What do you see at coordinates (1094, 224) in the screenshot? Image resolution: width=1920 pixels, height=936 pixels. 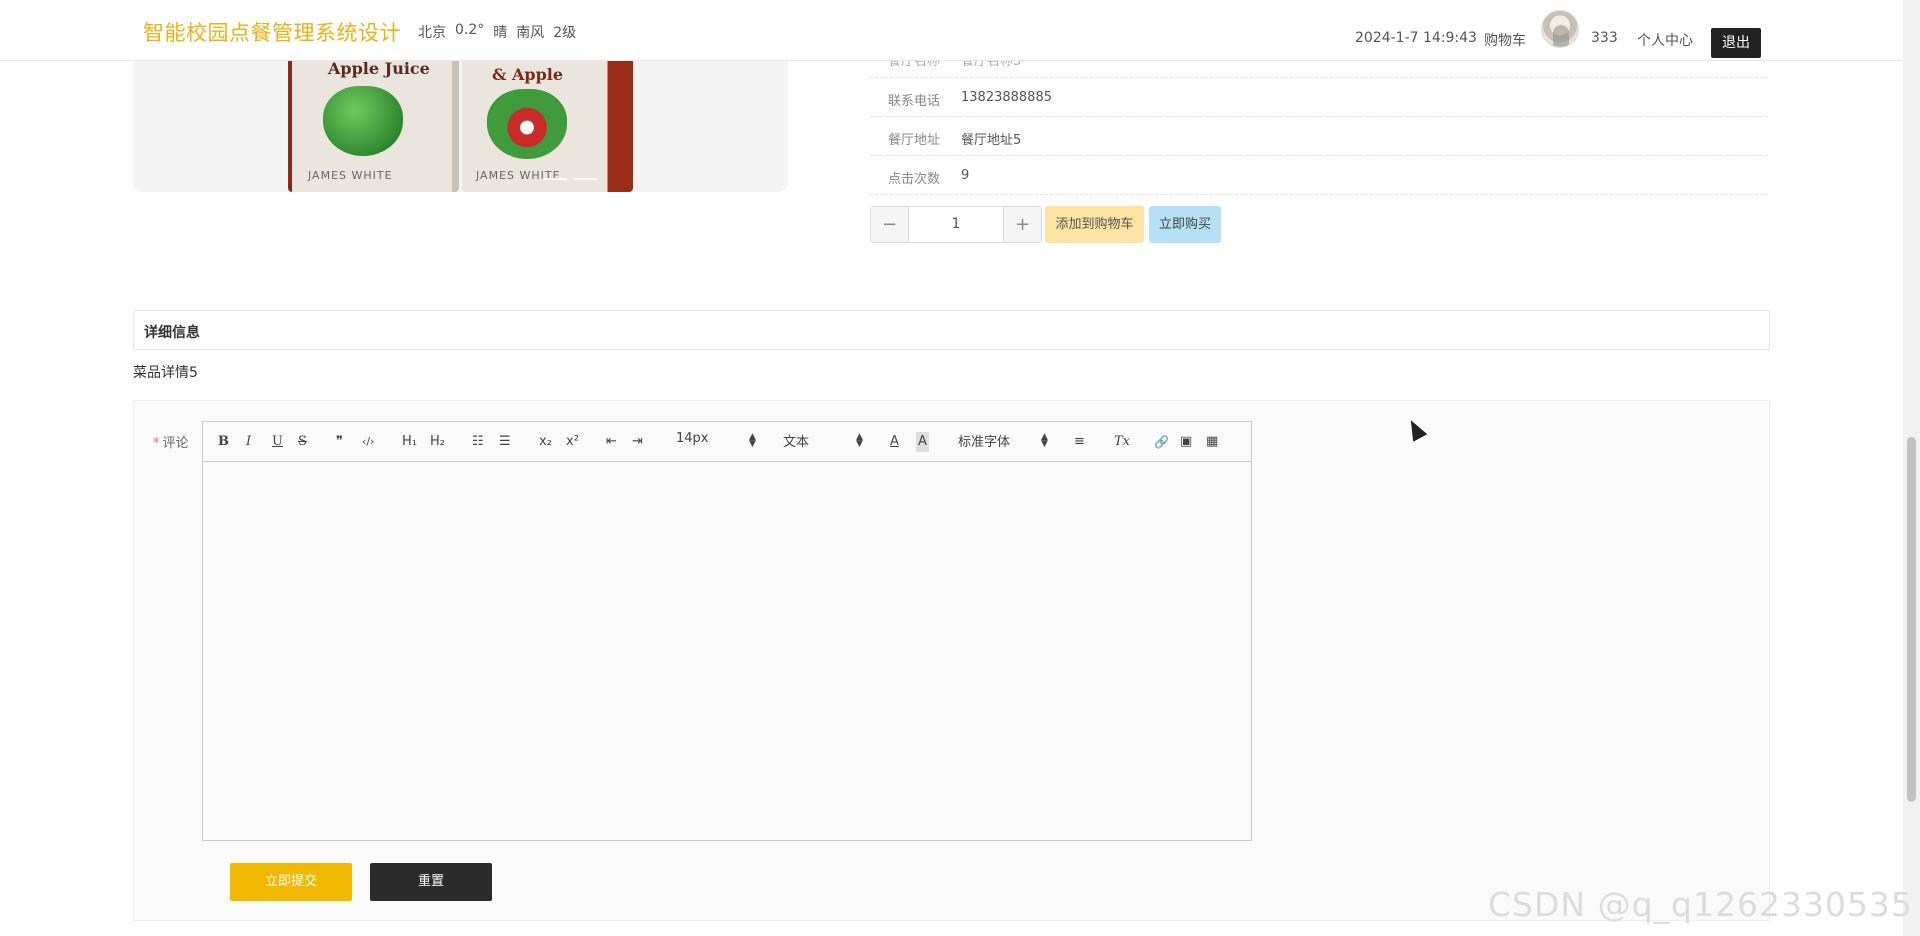 I see `add-to-cart-button: 添加到购物车` at bounding box center [1094, 224].